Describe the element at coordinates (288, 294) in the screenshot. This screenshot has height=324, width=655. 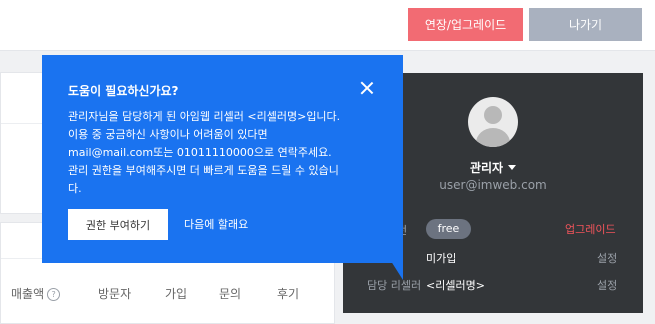
I see `column-header-reviews: 후기` at that location.